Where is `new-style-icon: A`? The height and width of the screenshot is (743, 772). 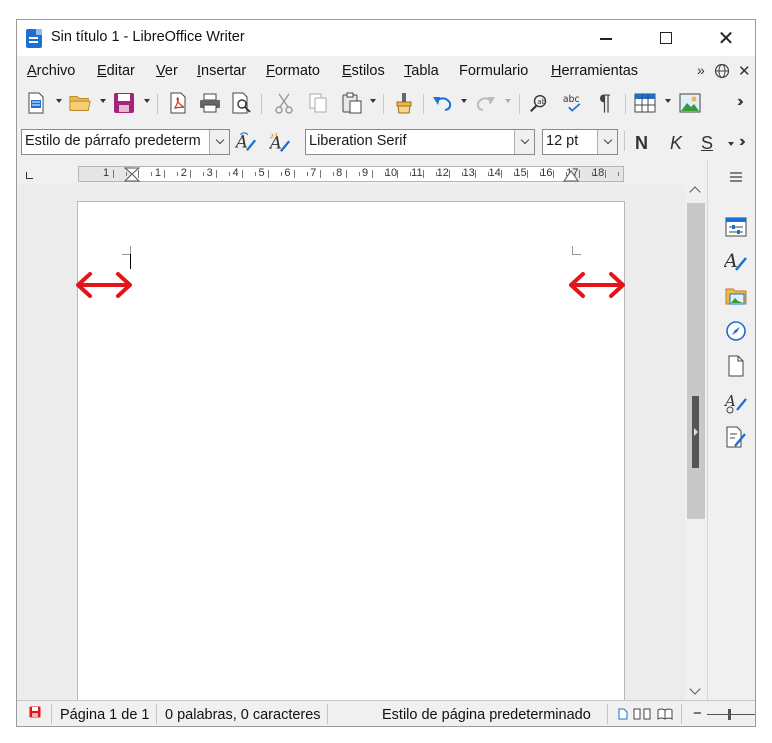
new-style-icon: A is located at coordinates (280, 143).